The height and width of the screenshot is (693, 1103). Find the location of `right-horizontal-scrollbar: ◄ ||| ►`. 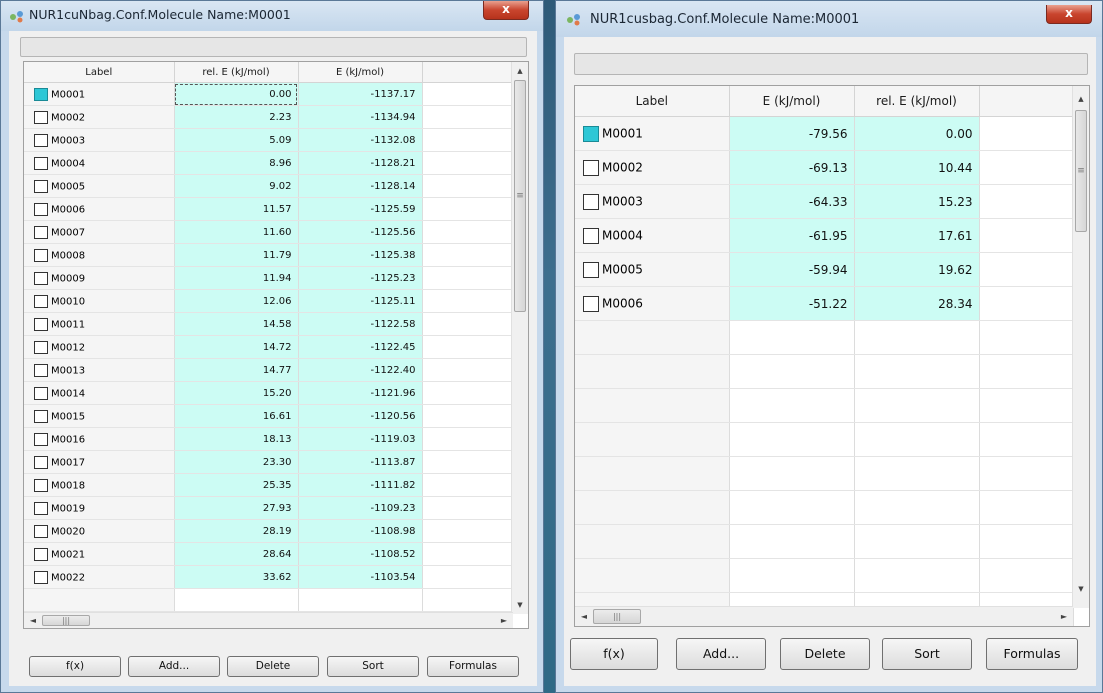

right-horizontal-scrollbar: ◄ ||| ► is located at coordinates (824, 616).